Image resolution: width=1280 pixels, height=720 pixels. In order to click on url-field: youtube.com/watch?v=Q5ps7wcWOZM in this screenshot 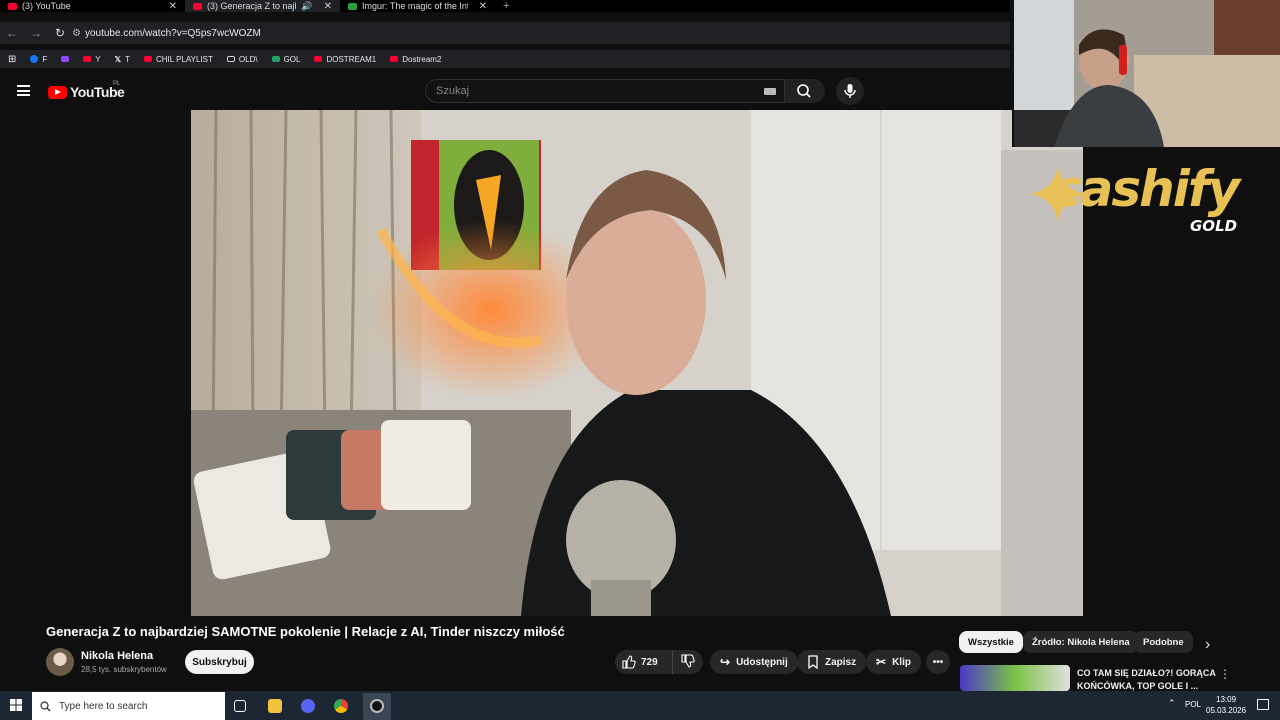, I will do `click(173, 33)`.